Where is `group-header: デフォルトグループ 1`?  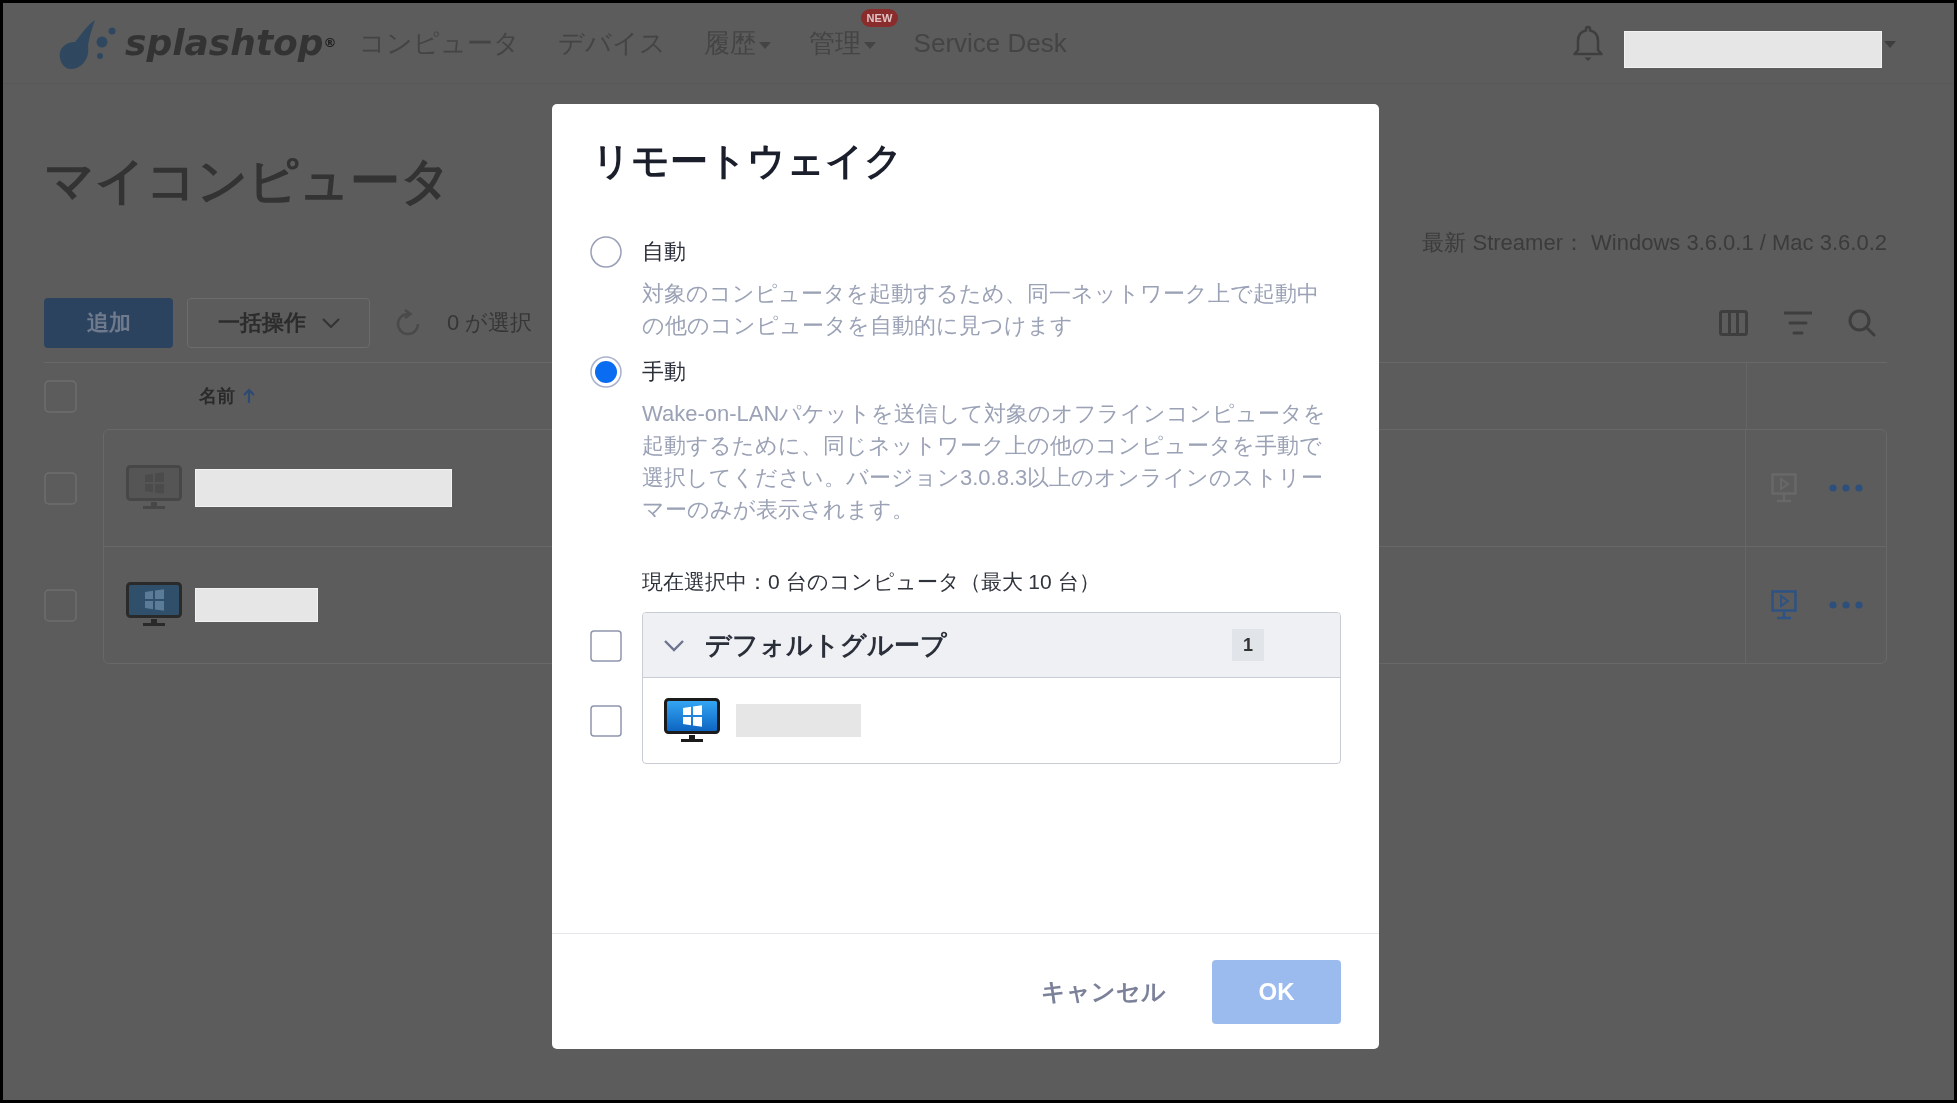 group-header: デフォルトグループ 1 is located at coordinates (991, 645).